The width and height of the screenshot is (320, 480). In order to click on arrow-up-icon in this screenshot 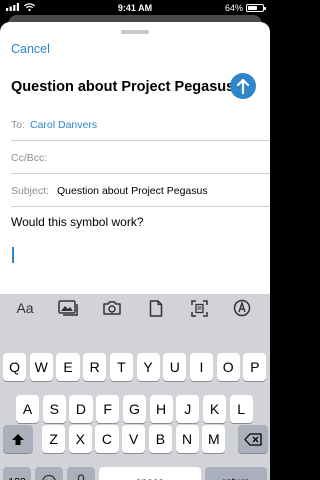, I will do `click(243, 86)`.